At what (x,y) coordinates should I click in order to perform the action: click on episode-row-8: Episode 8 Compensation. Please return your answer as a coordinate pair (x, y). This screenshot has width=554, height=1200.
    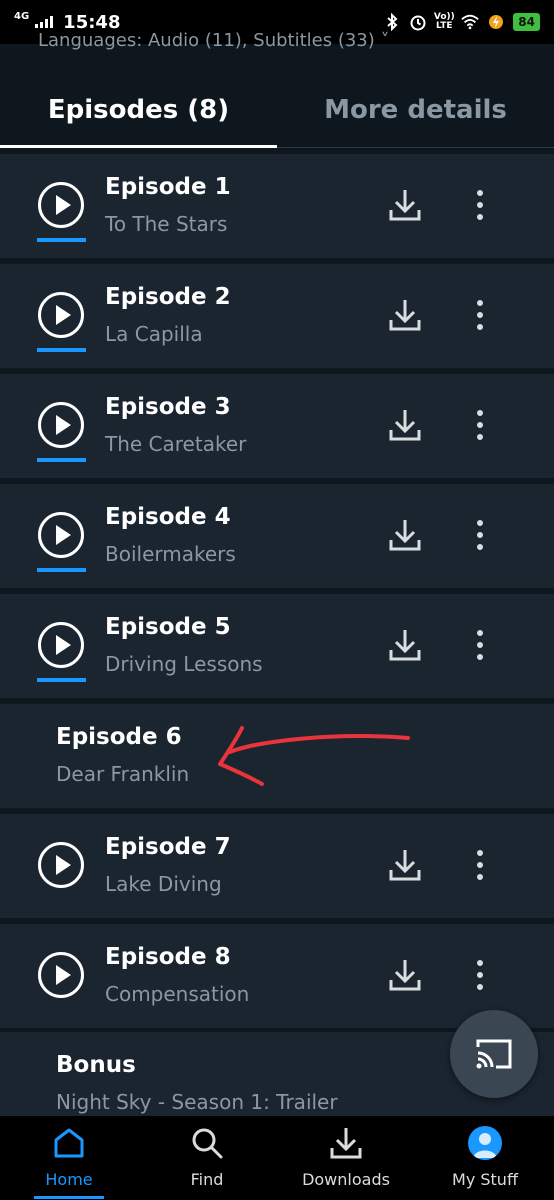
    Looking at the image, I should click on (277, 976).